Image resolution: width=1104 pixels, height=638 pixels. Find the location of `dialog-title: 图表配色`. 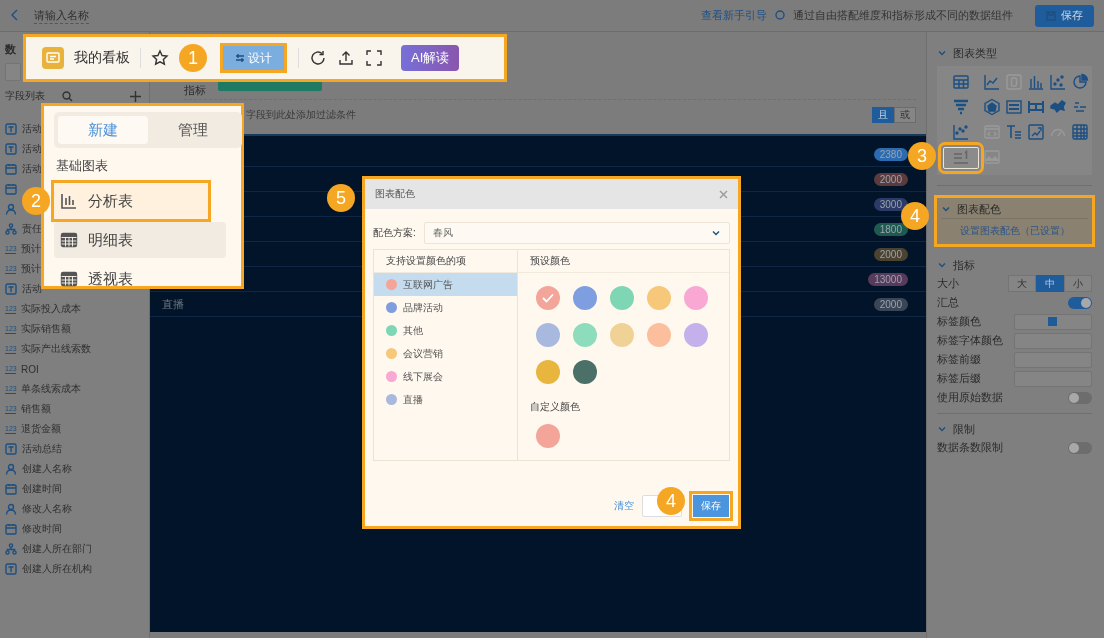

dialog-title: 图表配色 is located at coordinates (395, 194).